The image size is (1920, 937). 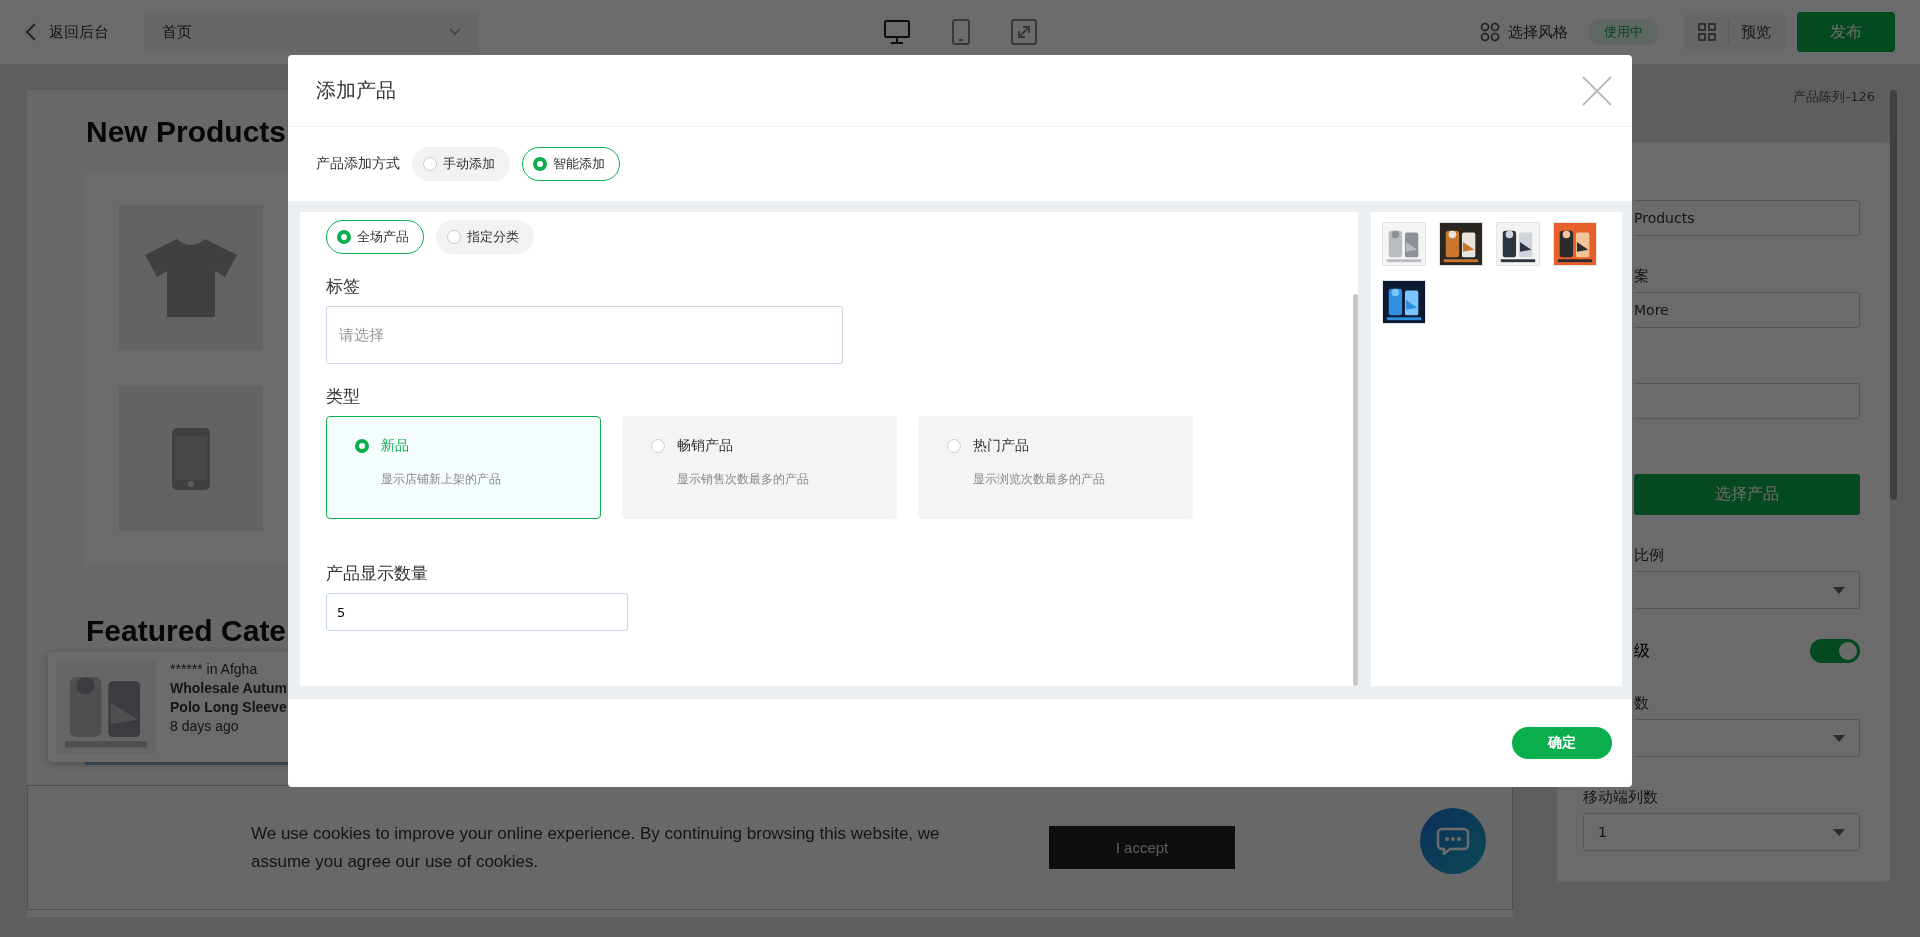 What do you see at coordinates (67, 32) in the screenshot?
I see `back-link: 返回后台` at bounding box center [67, 32].